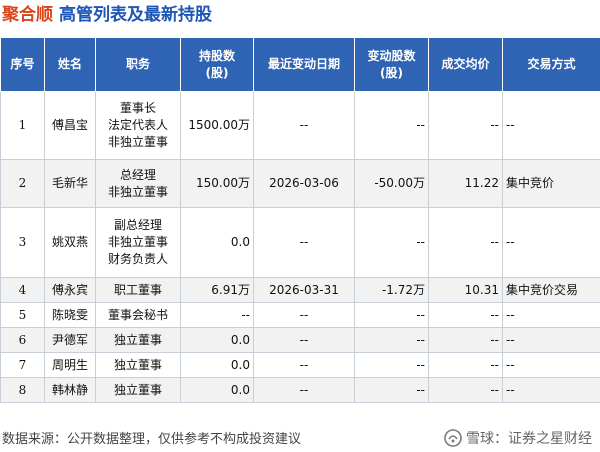  Describe the element at coordinates (70, 183) in the screenshot. I see `cell-name: 毛新华` at that location.